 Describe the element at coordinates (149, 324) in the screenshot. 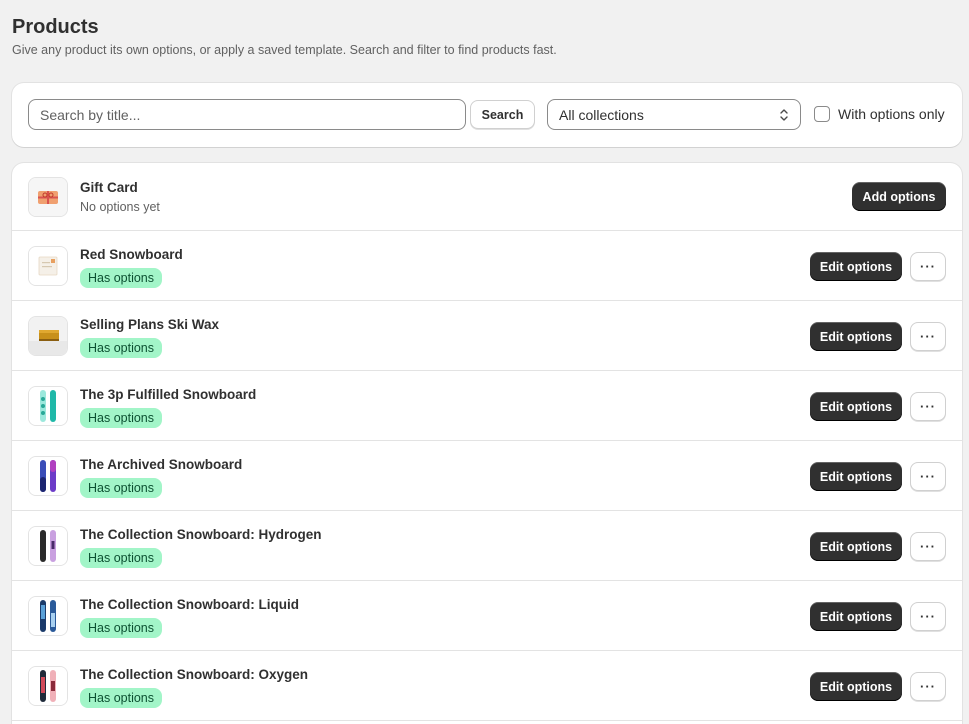

I see `product-title: Selling Plans Ski Wax` at that location.